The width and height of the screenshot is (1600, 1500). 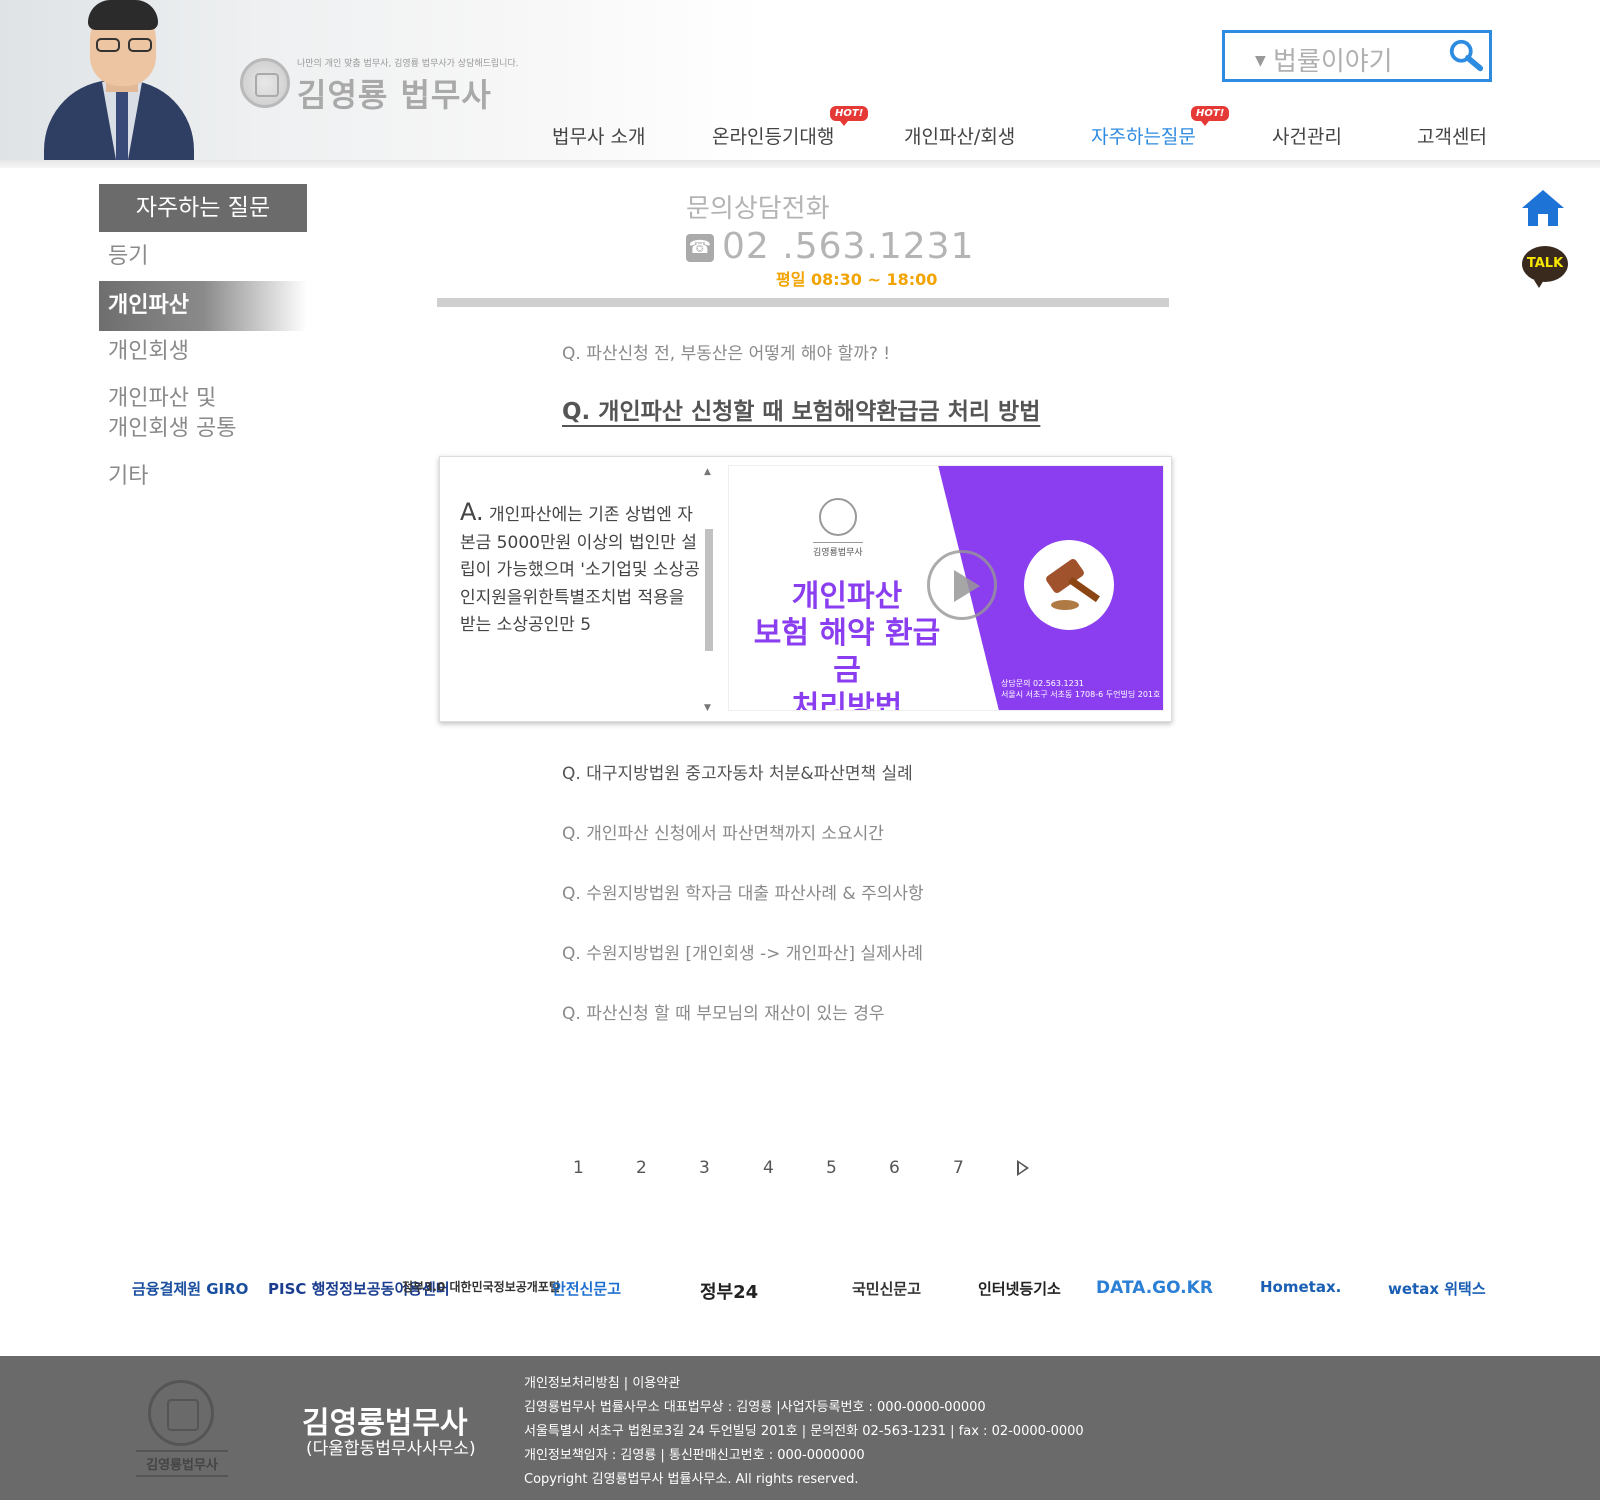 I want to click on sidebar-item-common-line1: 개인파산 및, so click(x=162, y=399).